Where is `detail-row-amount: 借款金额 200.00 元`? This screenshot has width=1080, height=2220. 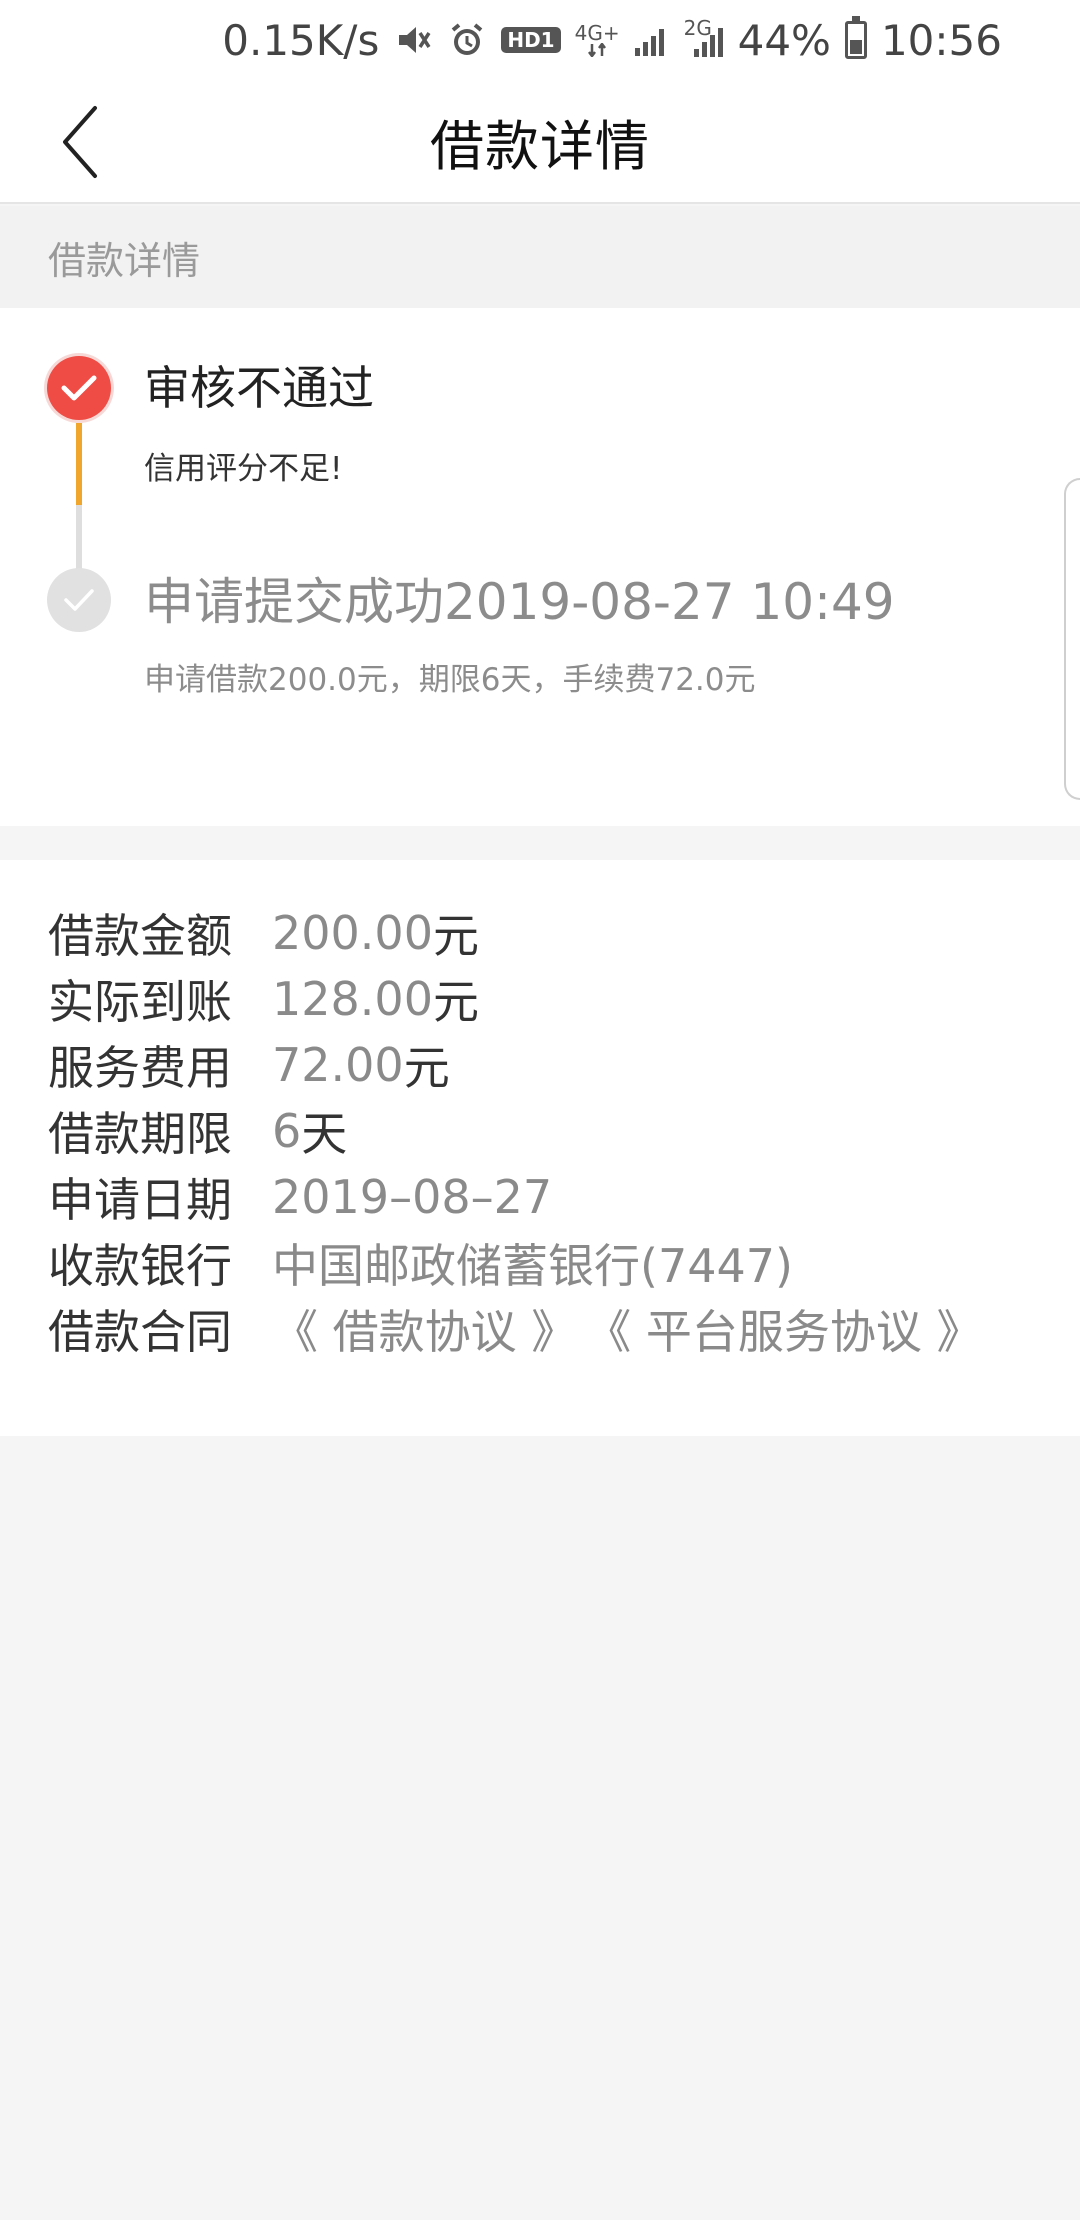
detail-row-amount: 借款金额 200.00 元 is located at coordinates (540, 933).